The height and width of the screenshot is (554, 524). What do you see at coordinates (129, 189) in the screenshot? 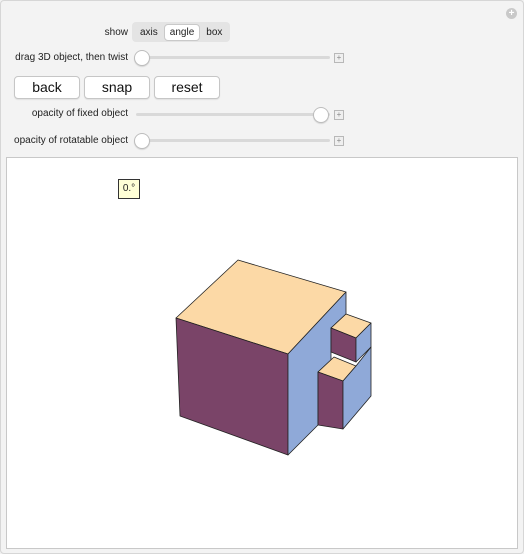
I see `angle-readout: 0.°` at bounding box center [129, 189].